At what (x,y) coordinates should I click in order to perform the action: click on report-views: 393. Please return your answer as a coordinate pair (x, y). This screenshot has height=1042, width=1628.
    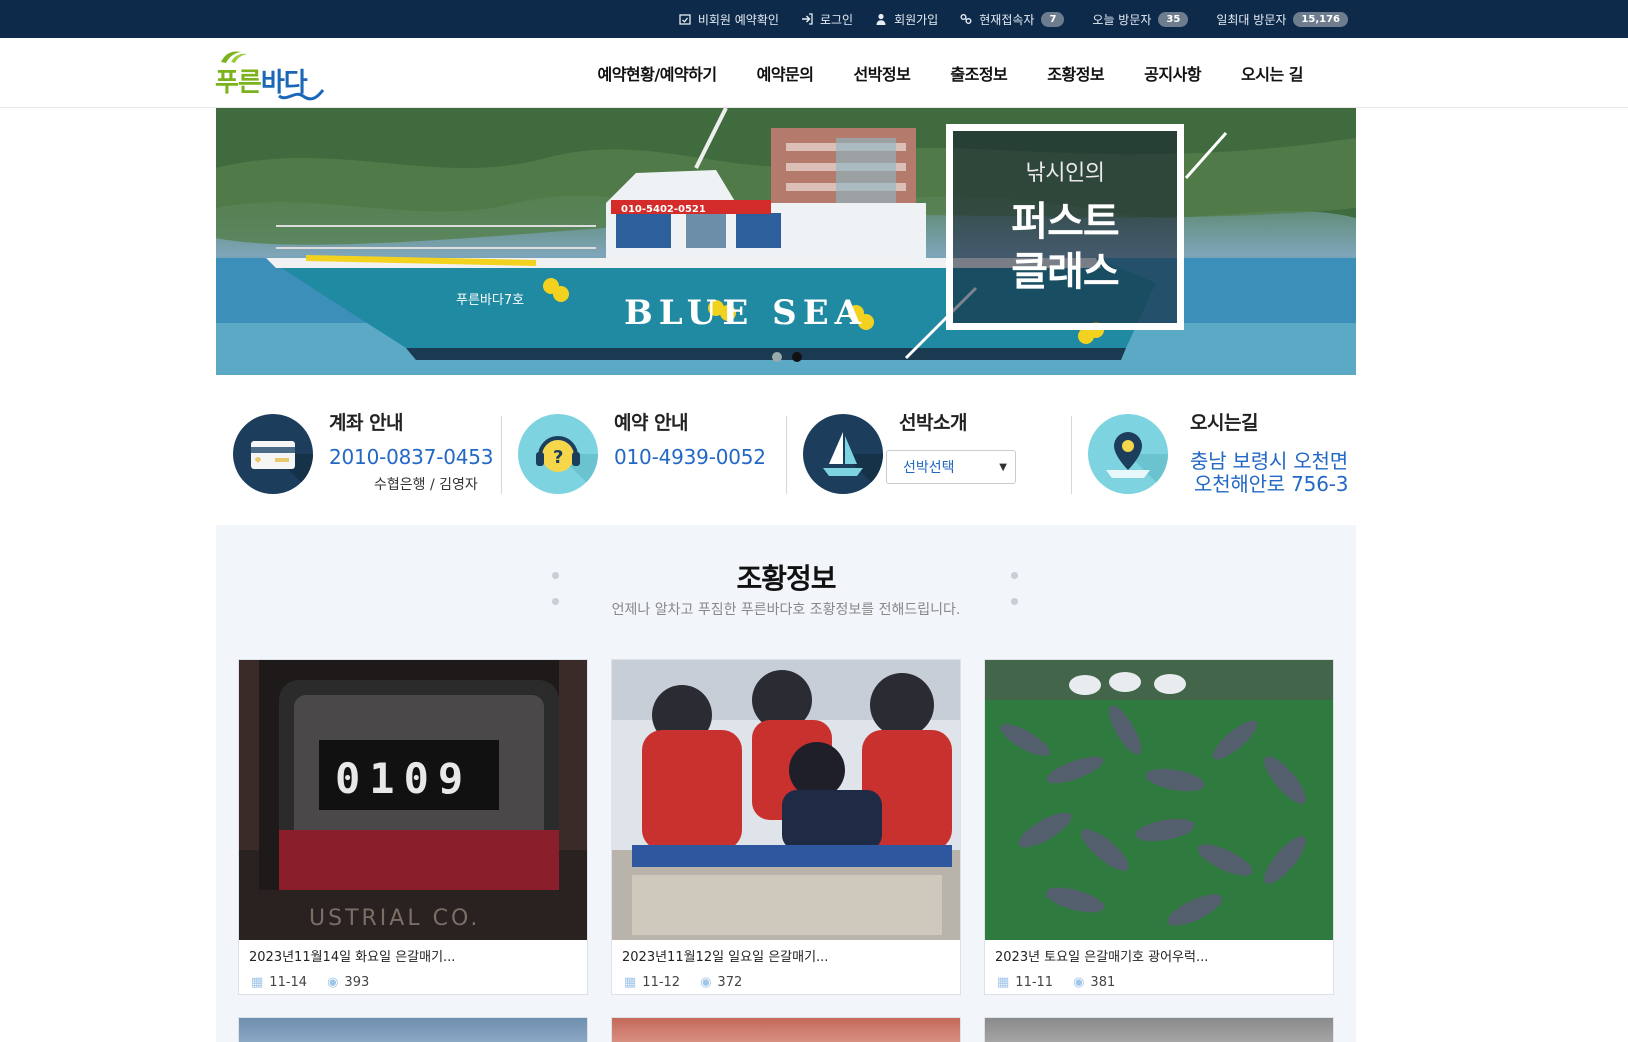
    Looking at the image, I should click on (357, 982).